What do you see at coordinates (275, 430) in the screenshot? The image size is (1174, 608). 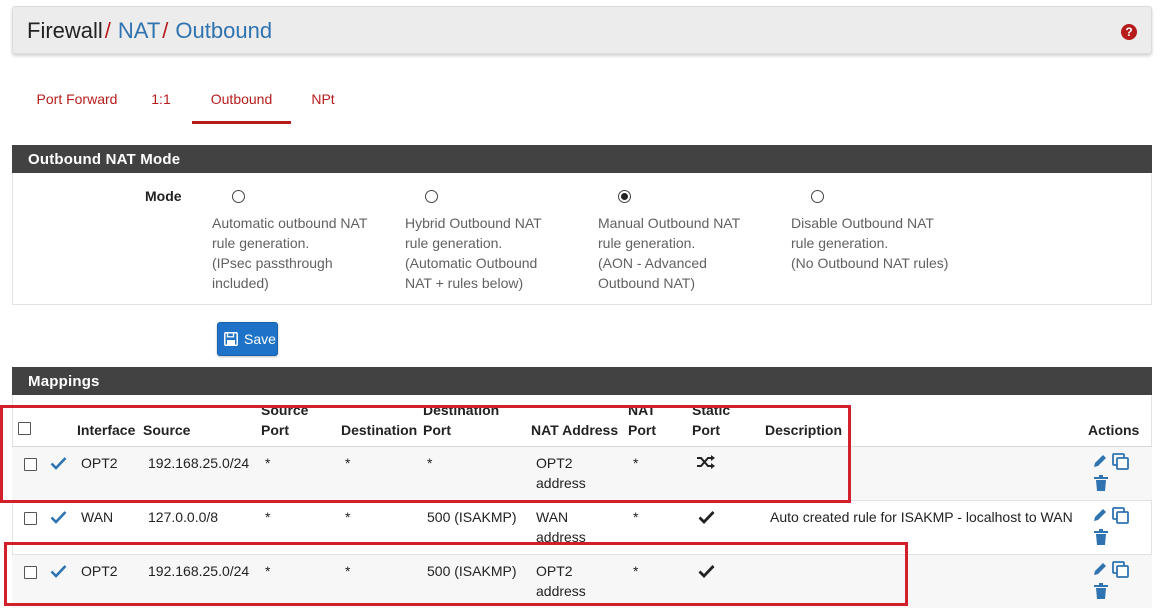 I see `col-source-port-line2: Port` at bounding box center [275, 430].